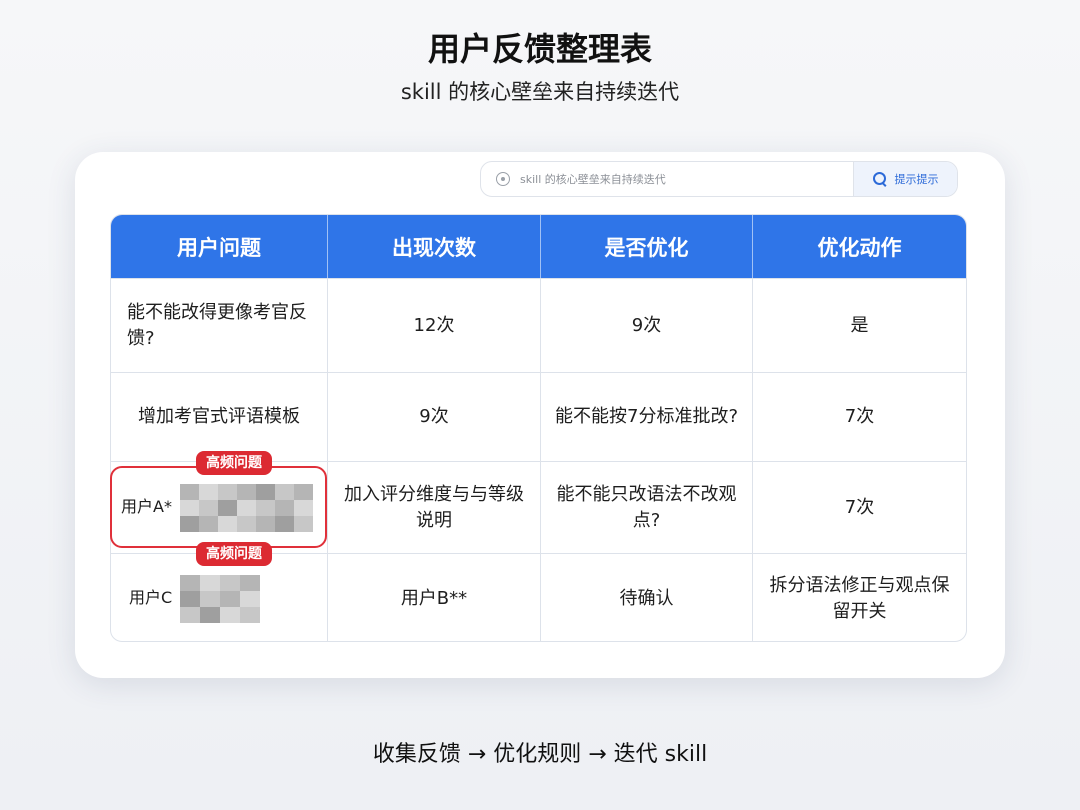 The width and height of the screenshot is (1080, 810). Describe the element at coordinates (647, 507) in the screenshot. I see `table-cell: 能不能只改语法不改观点?` at that location.